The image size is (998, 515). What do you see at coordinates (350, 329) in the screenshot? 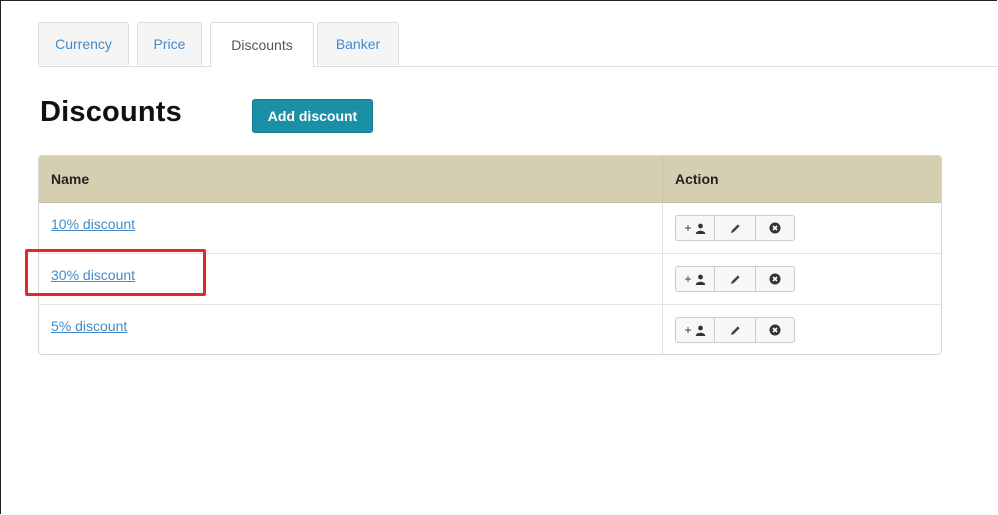
I see `name-cell: 5% discount` at bounding box center [350, 329].